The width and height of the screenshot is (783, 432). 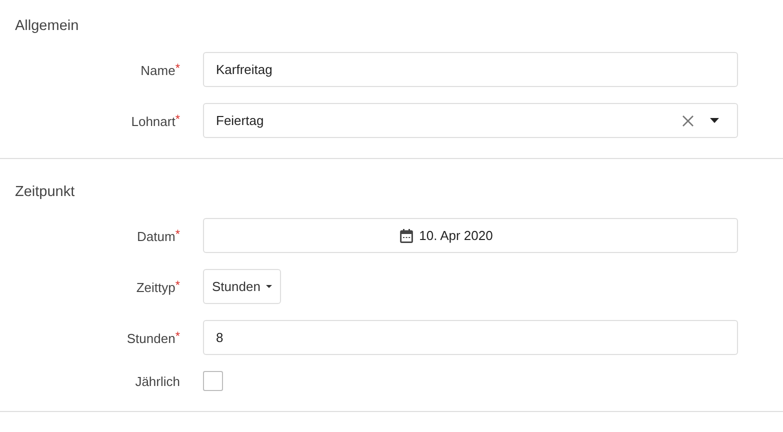 What do you see at coordinates (470, 120) in the screenshot?
I see `select-field: Feiertag` at bounding box center [470, 120].